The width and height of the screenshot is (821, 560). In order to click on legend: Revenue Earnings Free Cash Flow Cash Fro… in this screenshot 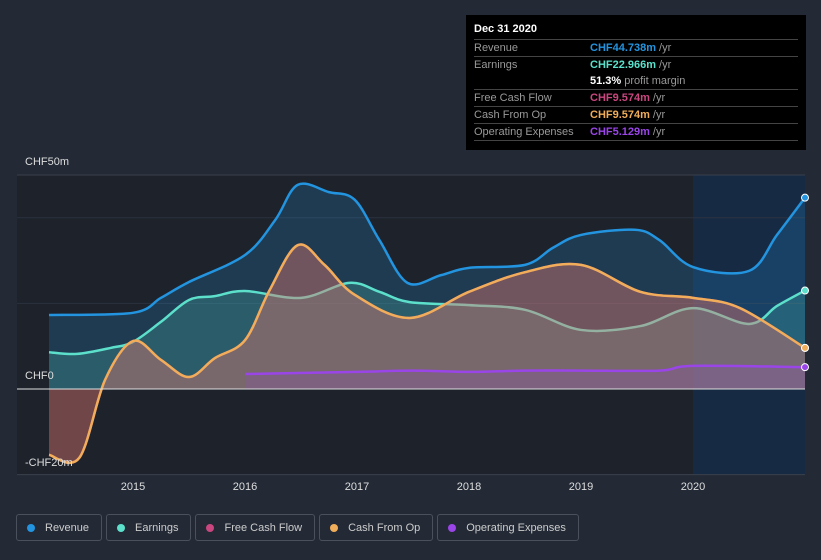, I will do `click(297, 527)`.